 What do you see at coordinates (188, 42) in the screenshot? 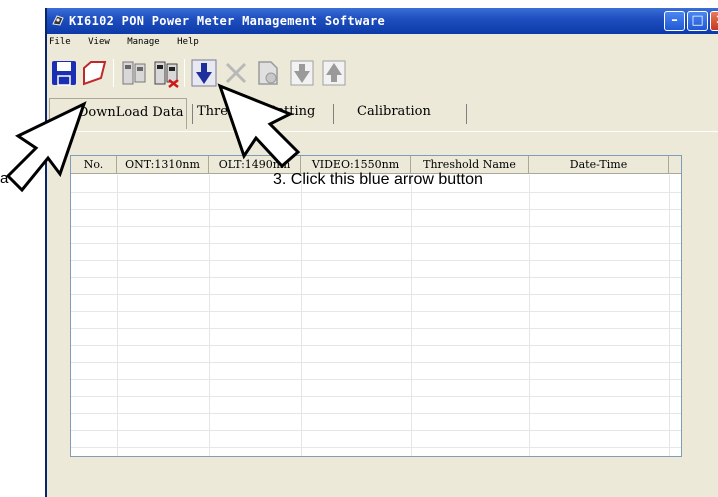
I see `menu-help: Help` at bounding box center [188, 42].